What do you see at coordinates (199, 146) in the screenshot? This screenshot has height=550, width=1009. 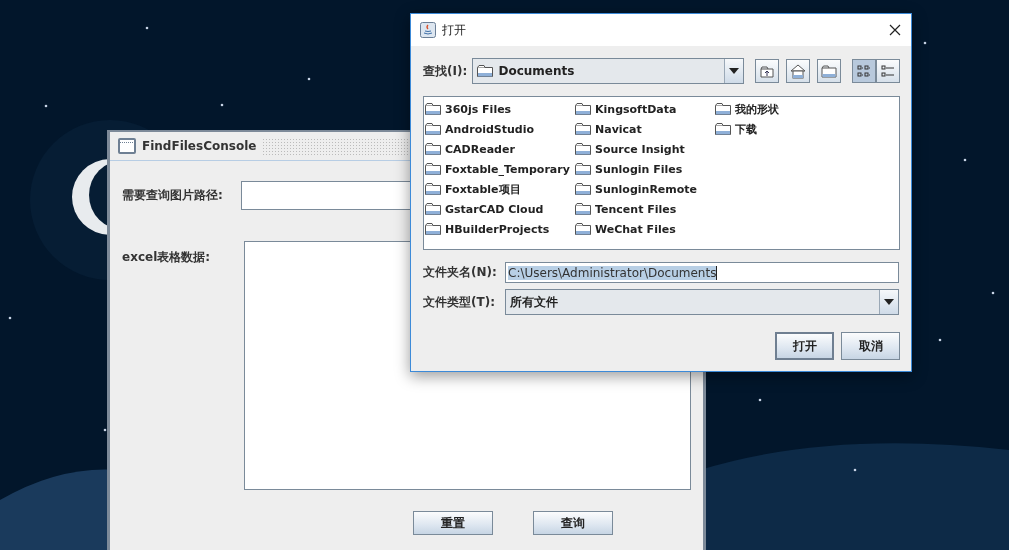 I see `window-title: FindFilesConsole` at bounding box center [199, 146].